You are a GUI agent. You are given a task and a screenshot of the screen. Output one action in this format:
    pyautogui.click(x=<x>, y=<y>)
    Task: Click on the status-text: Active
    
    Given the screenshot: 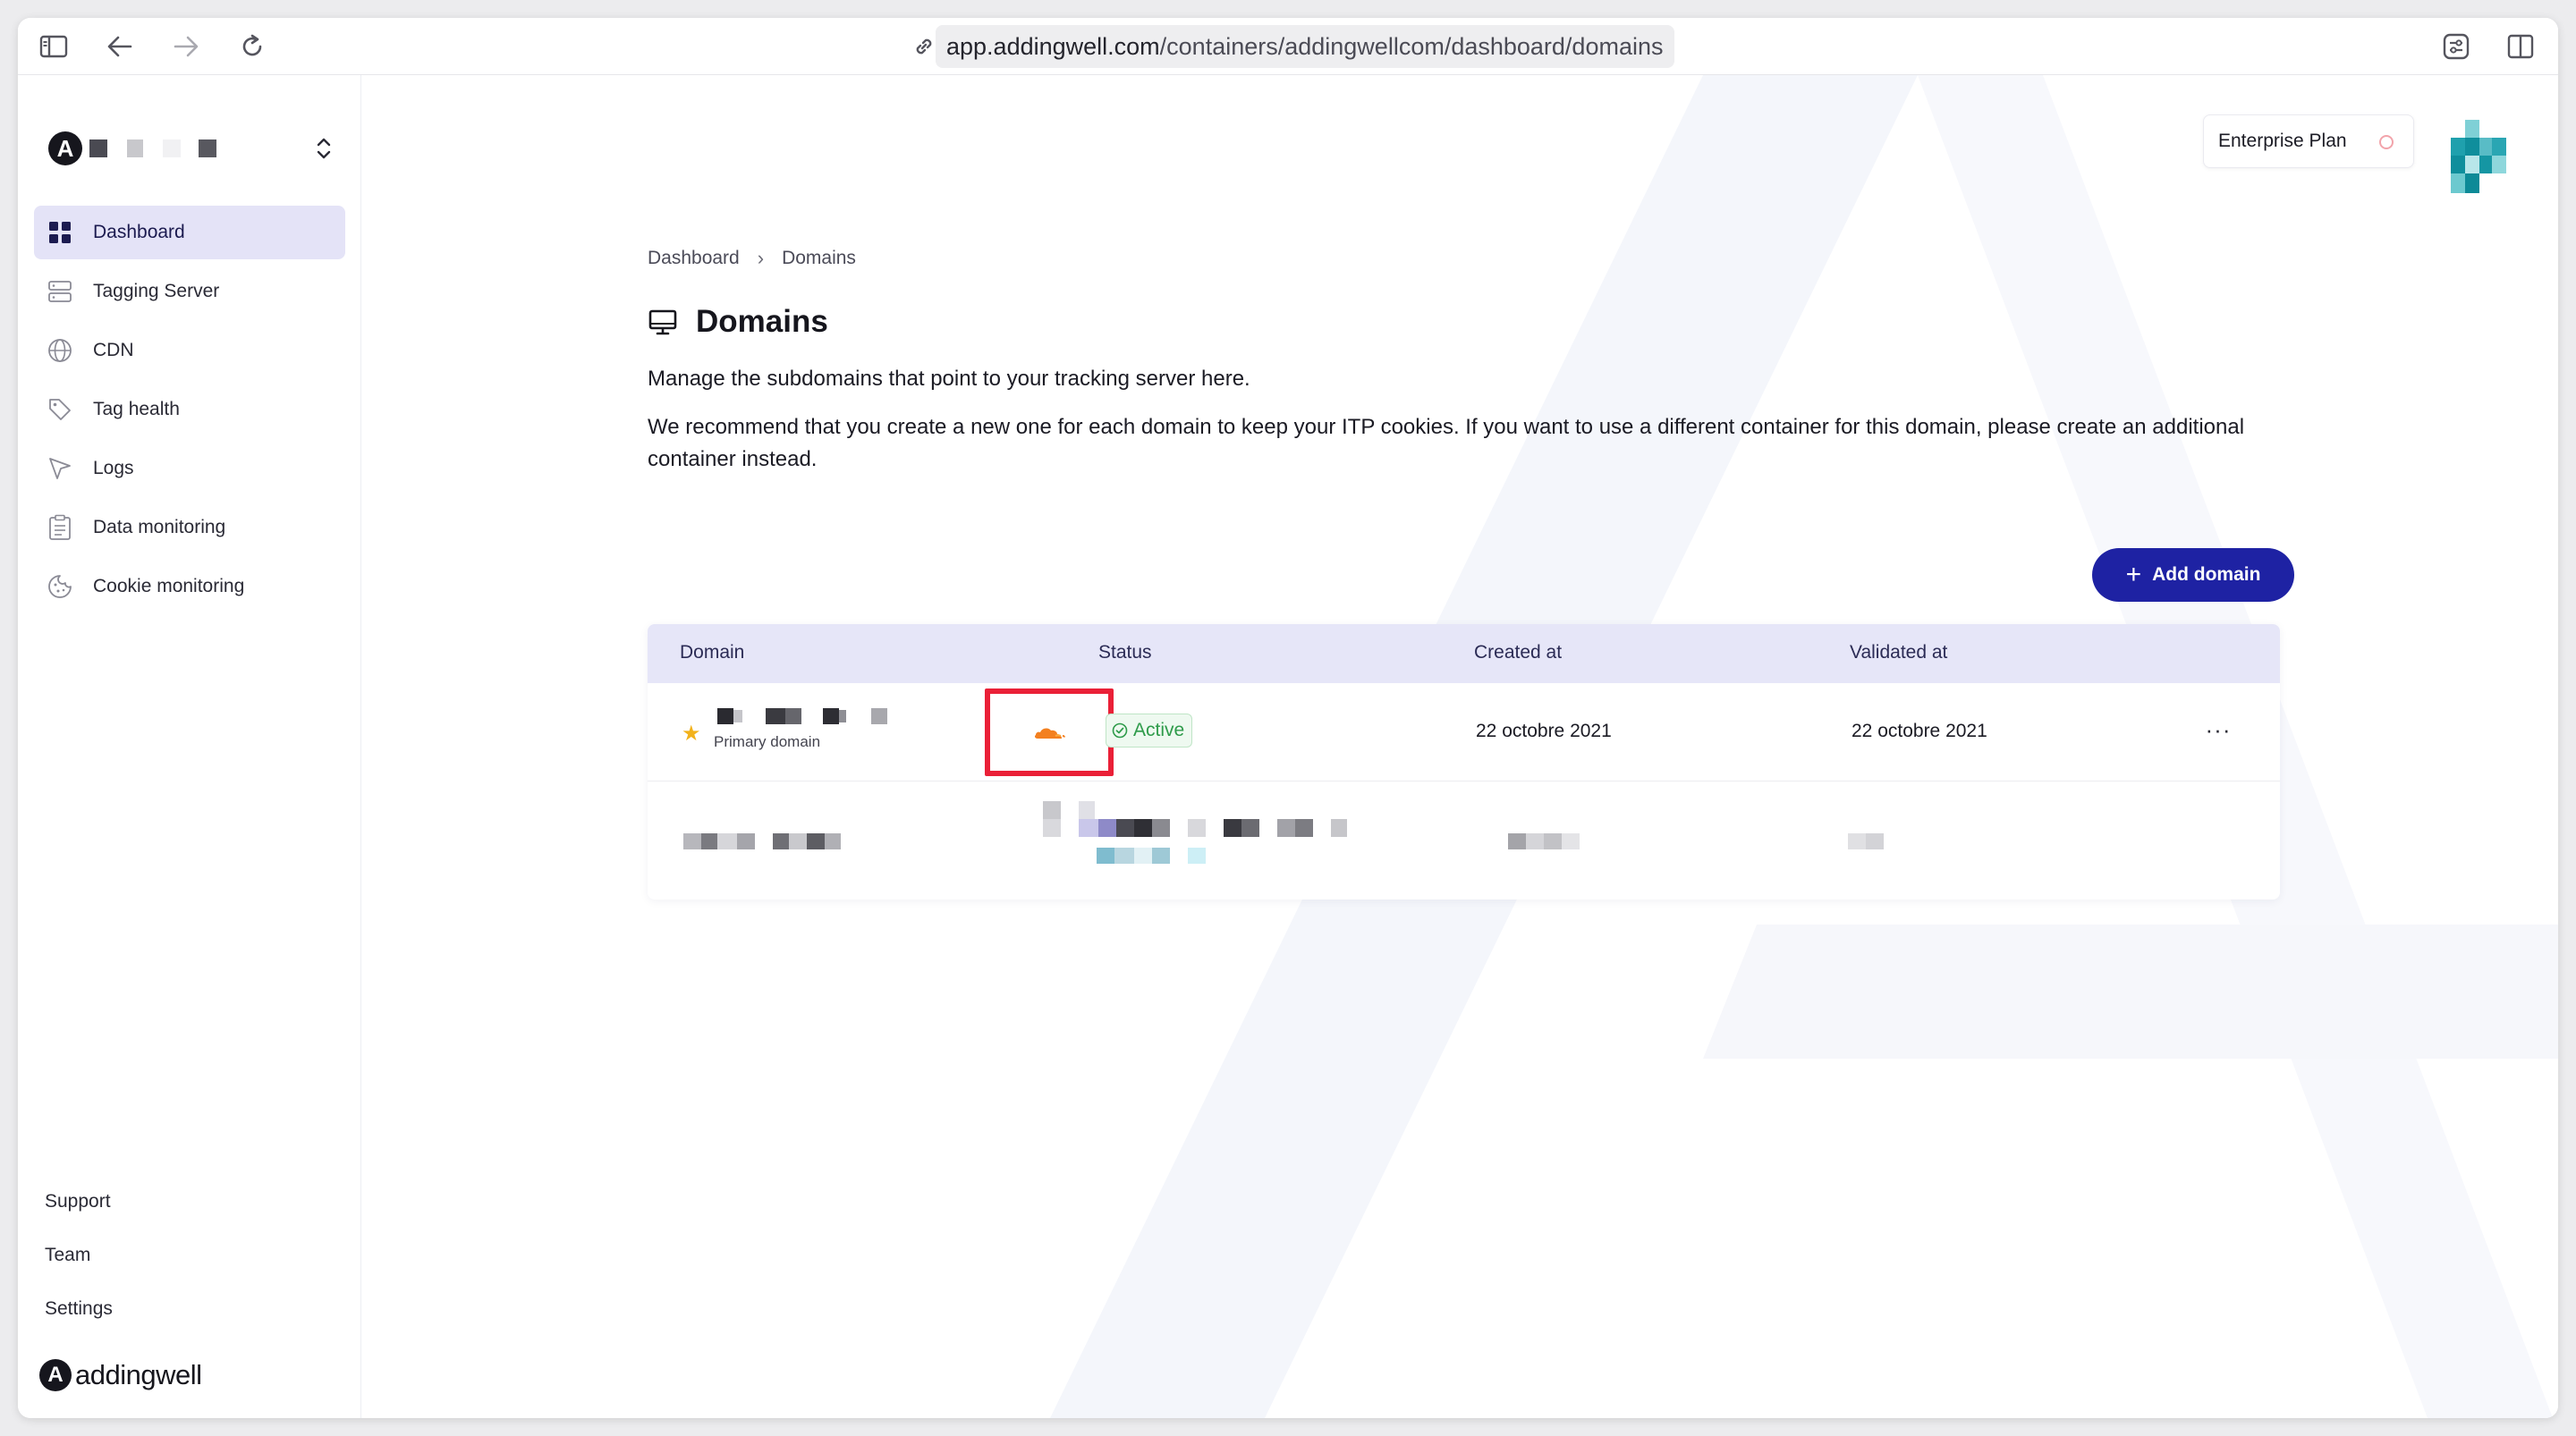 What is the action you would take?
    pyautogui.click(x=1159, y=730)
    